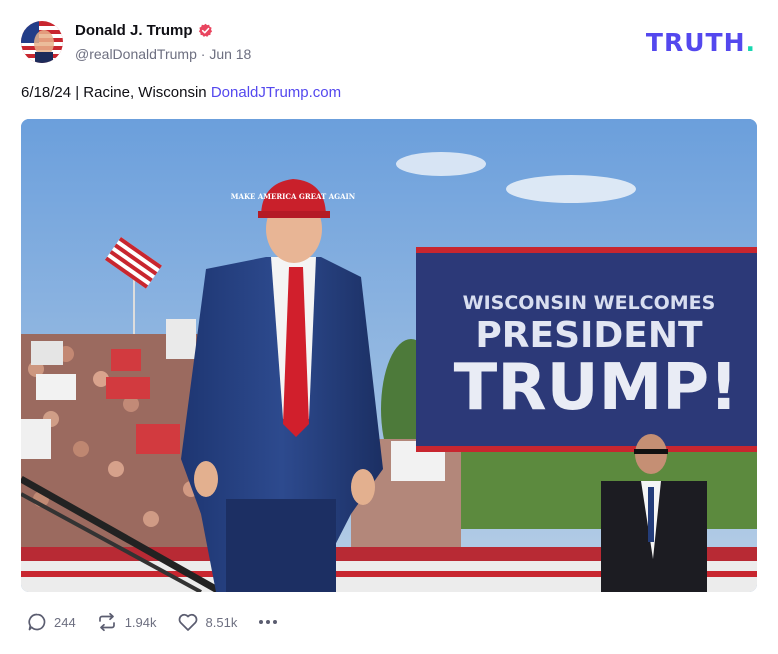 The width and height of the screenshot is (778, 654). Describe the element at coordinates (51, 622) in the screenshot. I see `reply-button: 244` at that location.